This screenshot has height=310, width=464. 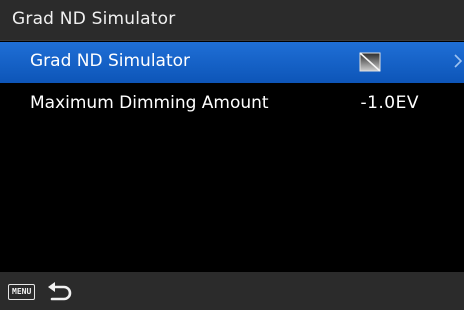 I want to click on menu-item-value: -1.0EV, so click(x=389, y=103).